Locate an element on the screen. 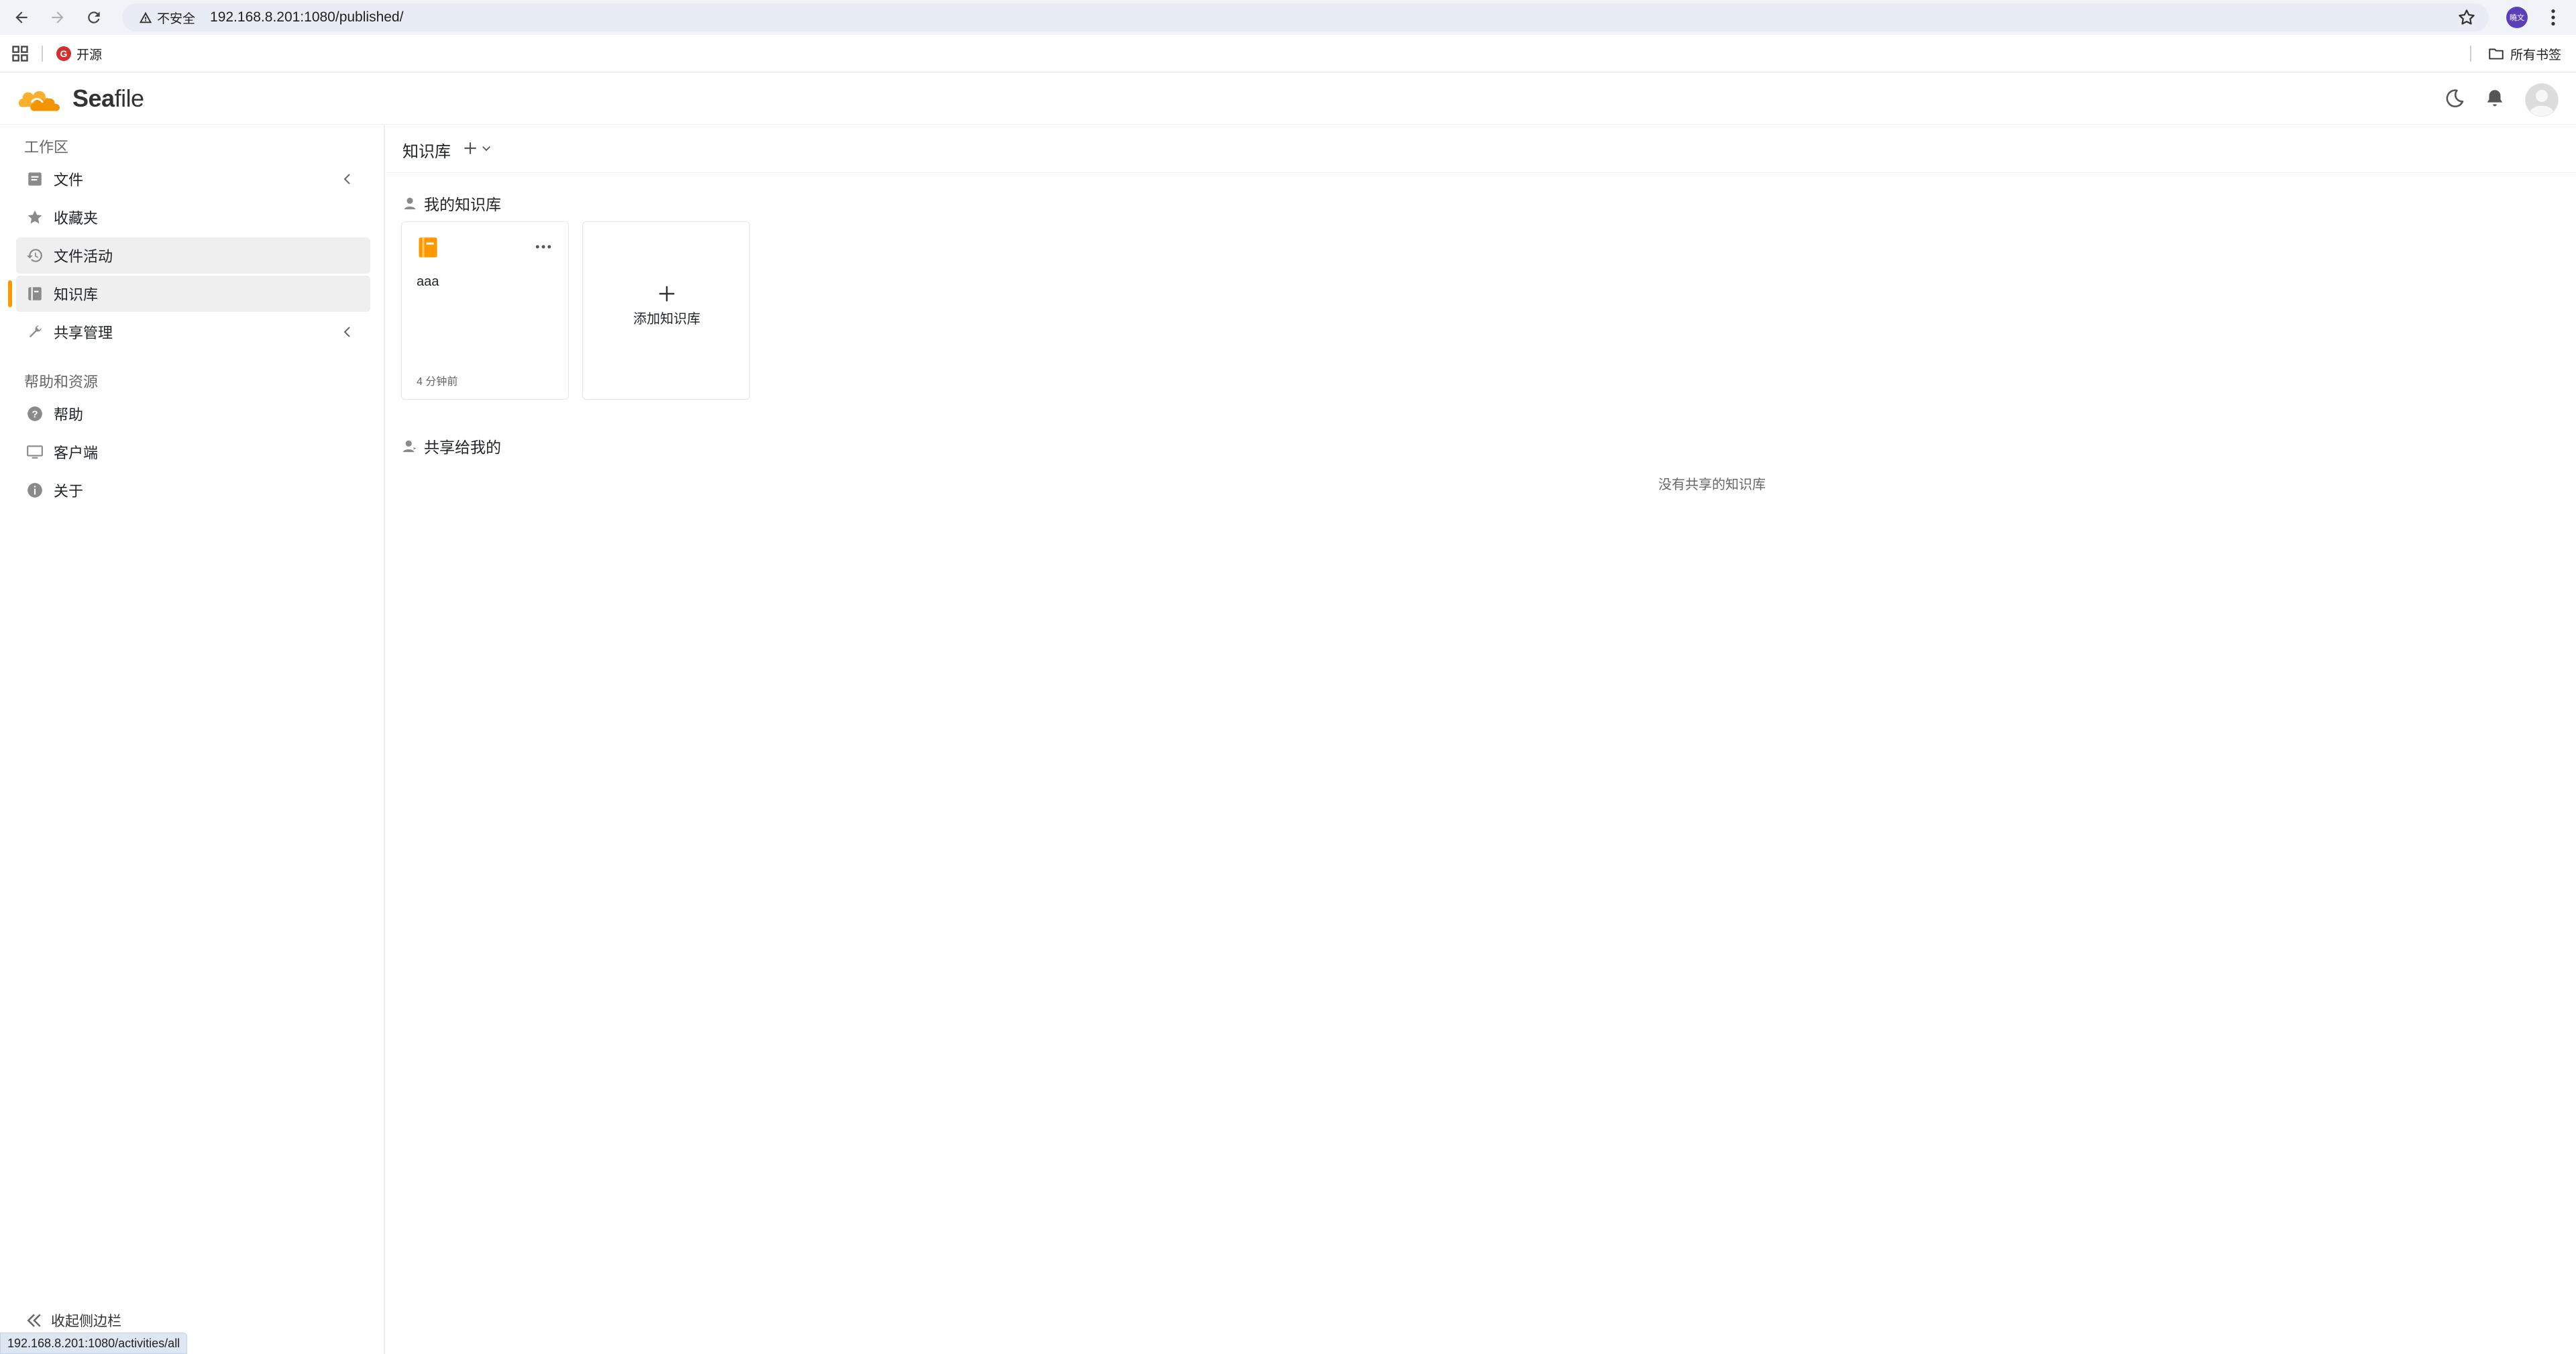  sidebar-item-label: 收藏夹 is located at coordinates (76, 218).